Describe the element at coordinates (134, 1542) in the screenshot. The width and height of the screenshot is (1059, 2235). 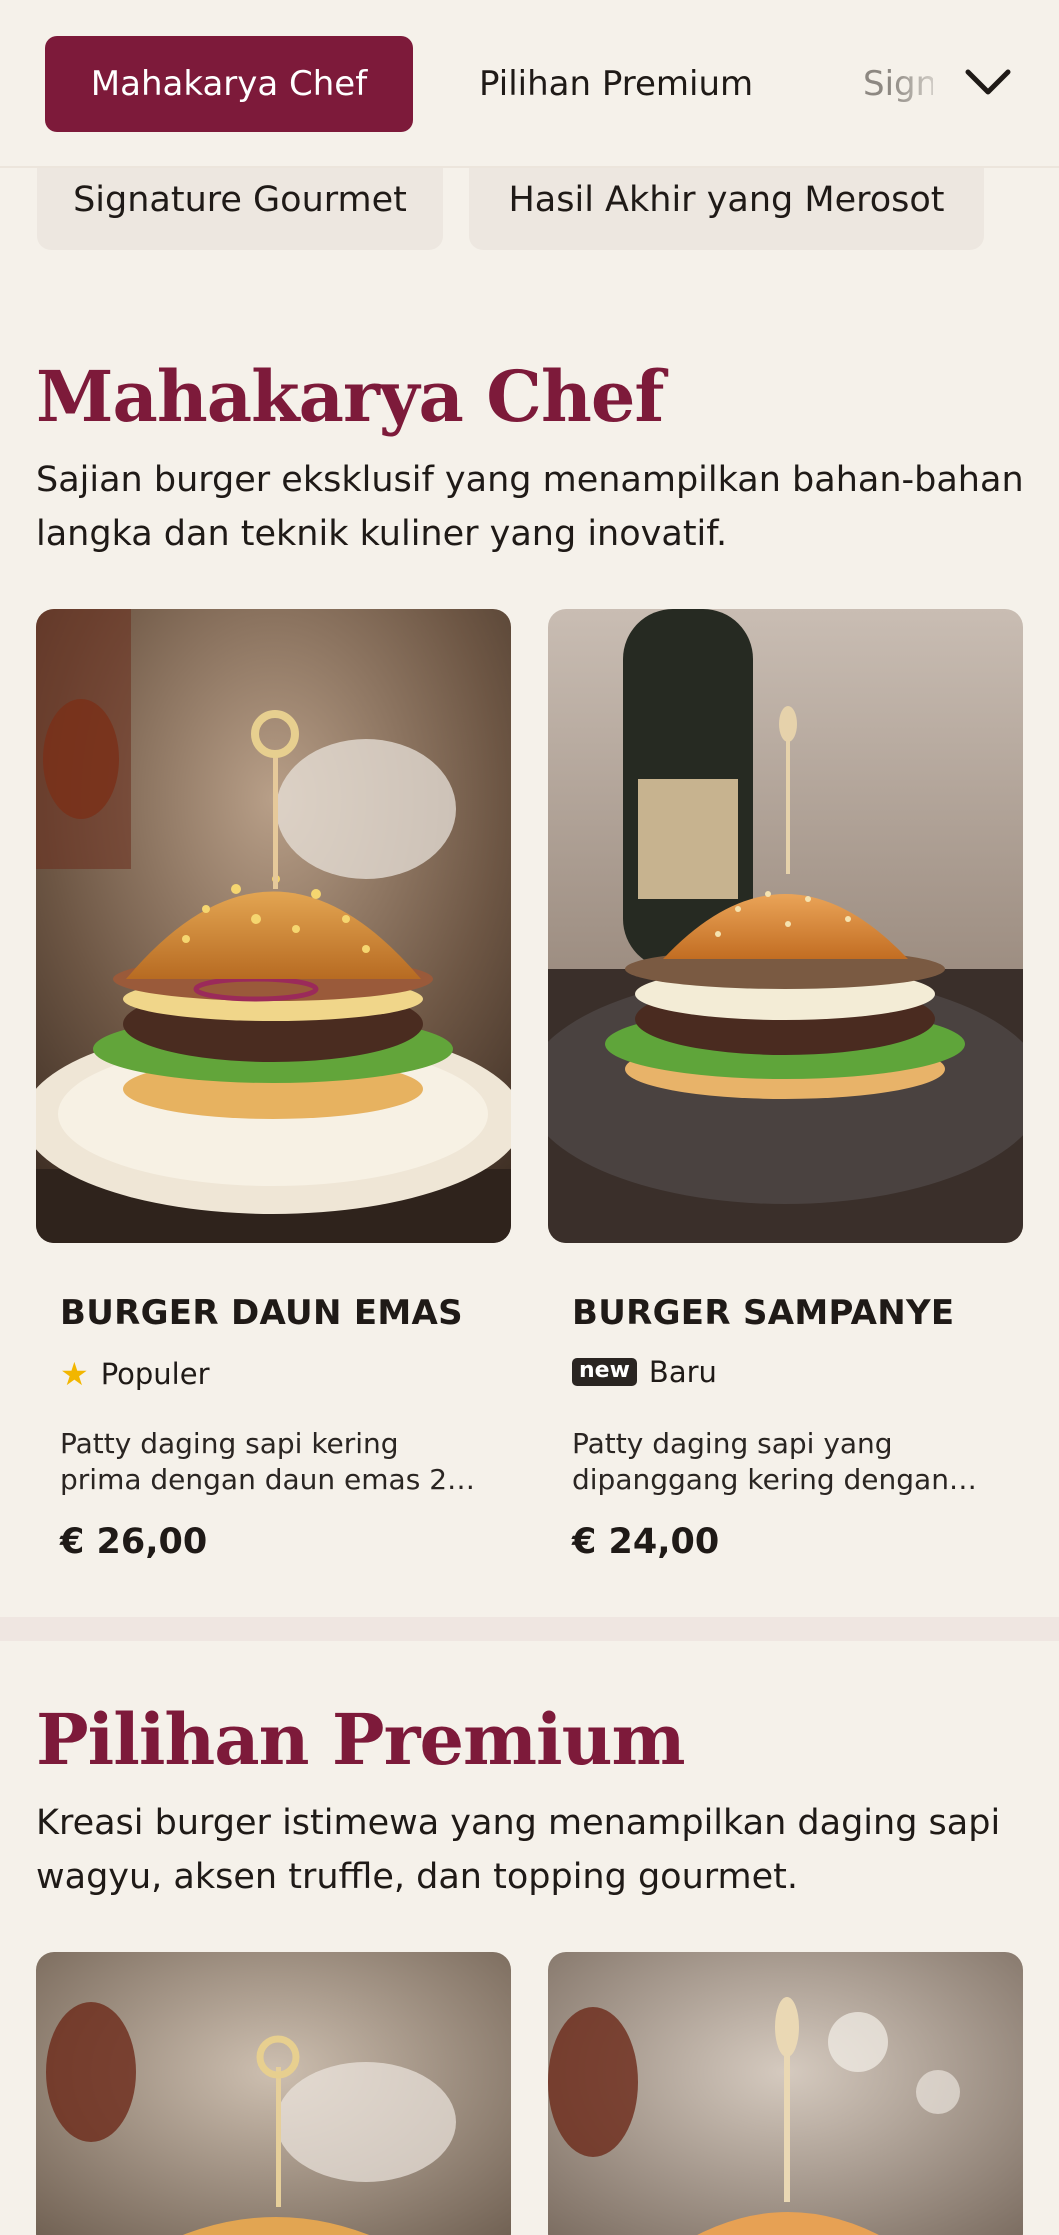
I see `item-price: € 26,00` at that location.